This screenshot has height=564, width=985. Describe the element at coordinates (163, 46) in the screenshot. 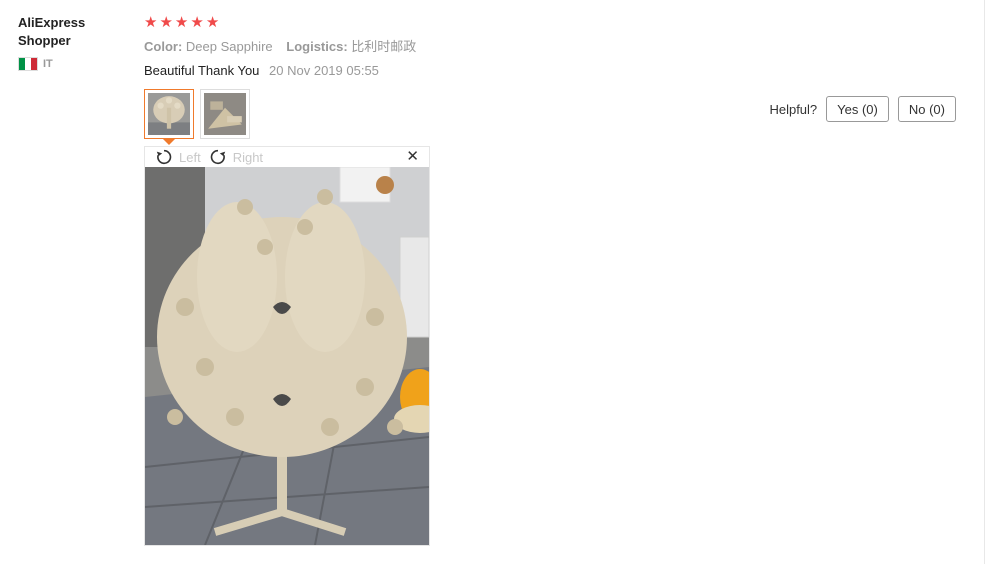

I see `attribute-label: Color:` at that location.